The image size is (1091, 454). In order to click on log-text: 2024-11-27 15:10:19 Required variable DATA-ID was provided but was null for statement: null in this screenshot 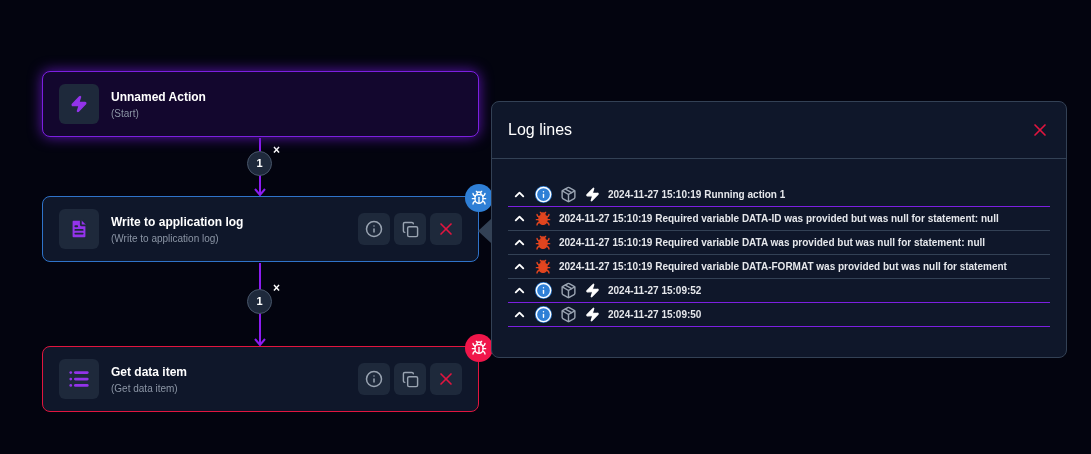, I will do `click(779, 219)`.